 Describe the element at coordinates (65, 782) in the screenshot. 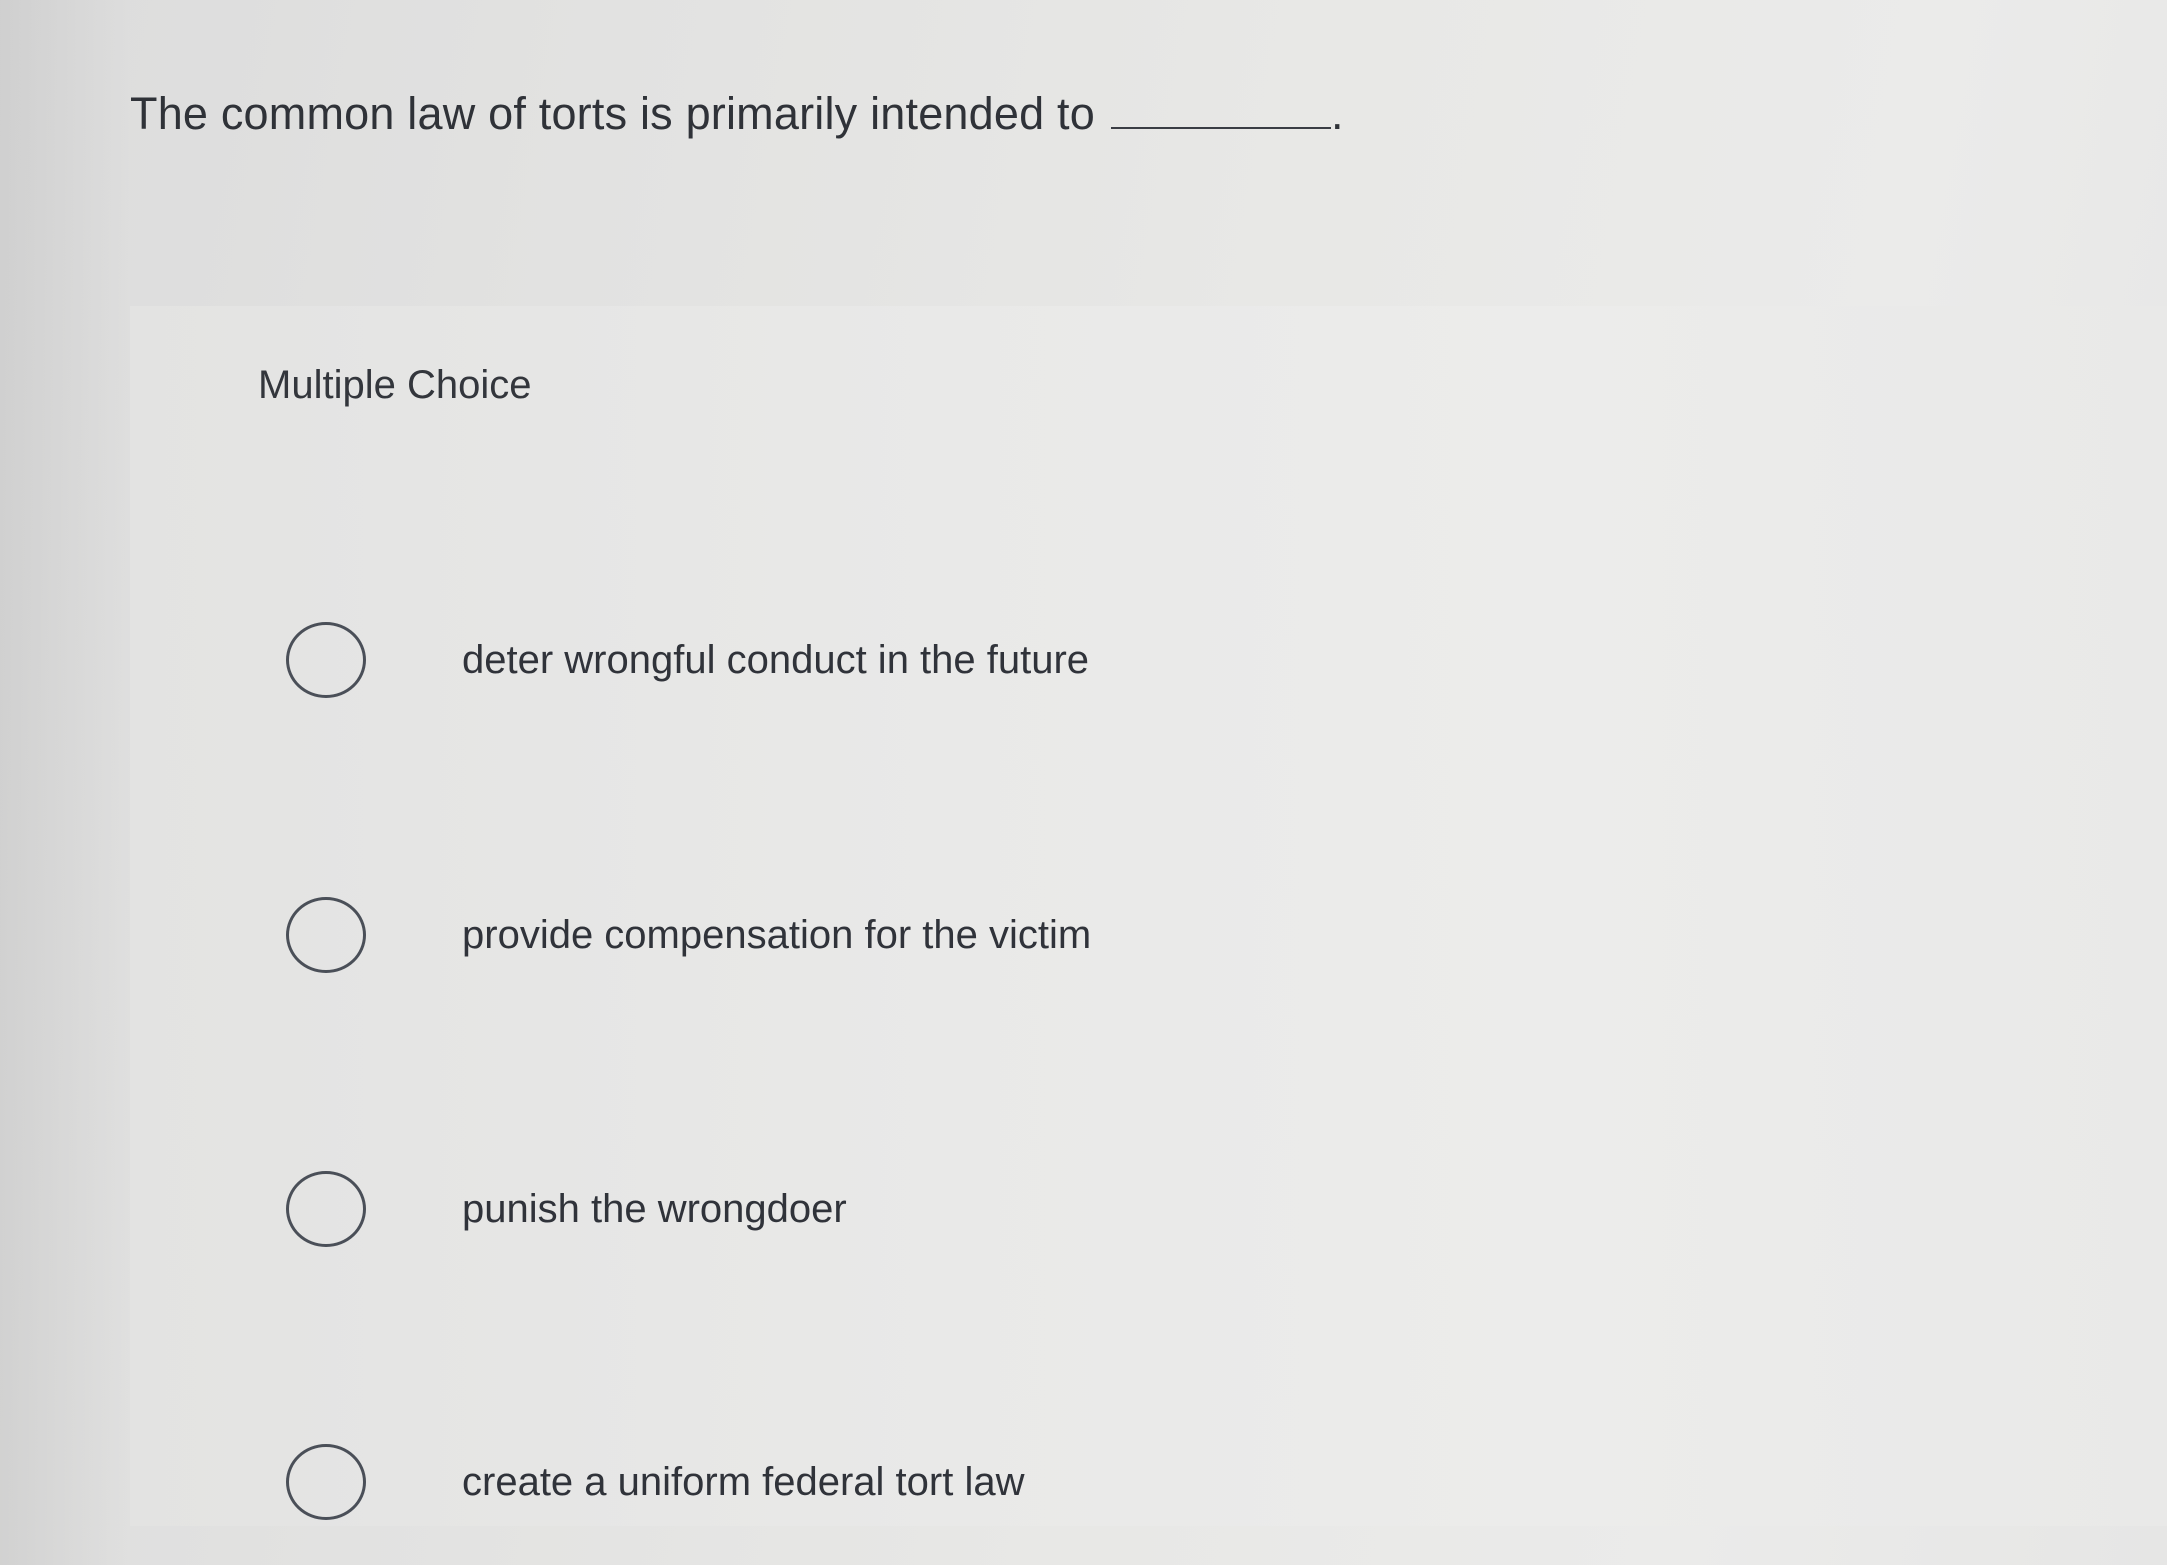

I see `left-shade` at that location.